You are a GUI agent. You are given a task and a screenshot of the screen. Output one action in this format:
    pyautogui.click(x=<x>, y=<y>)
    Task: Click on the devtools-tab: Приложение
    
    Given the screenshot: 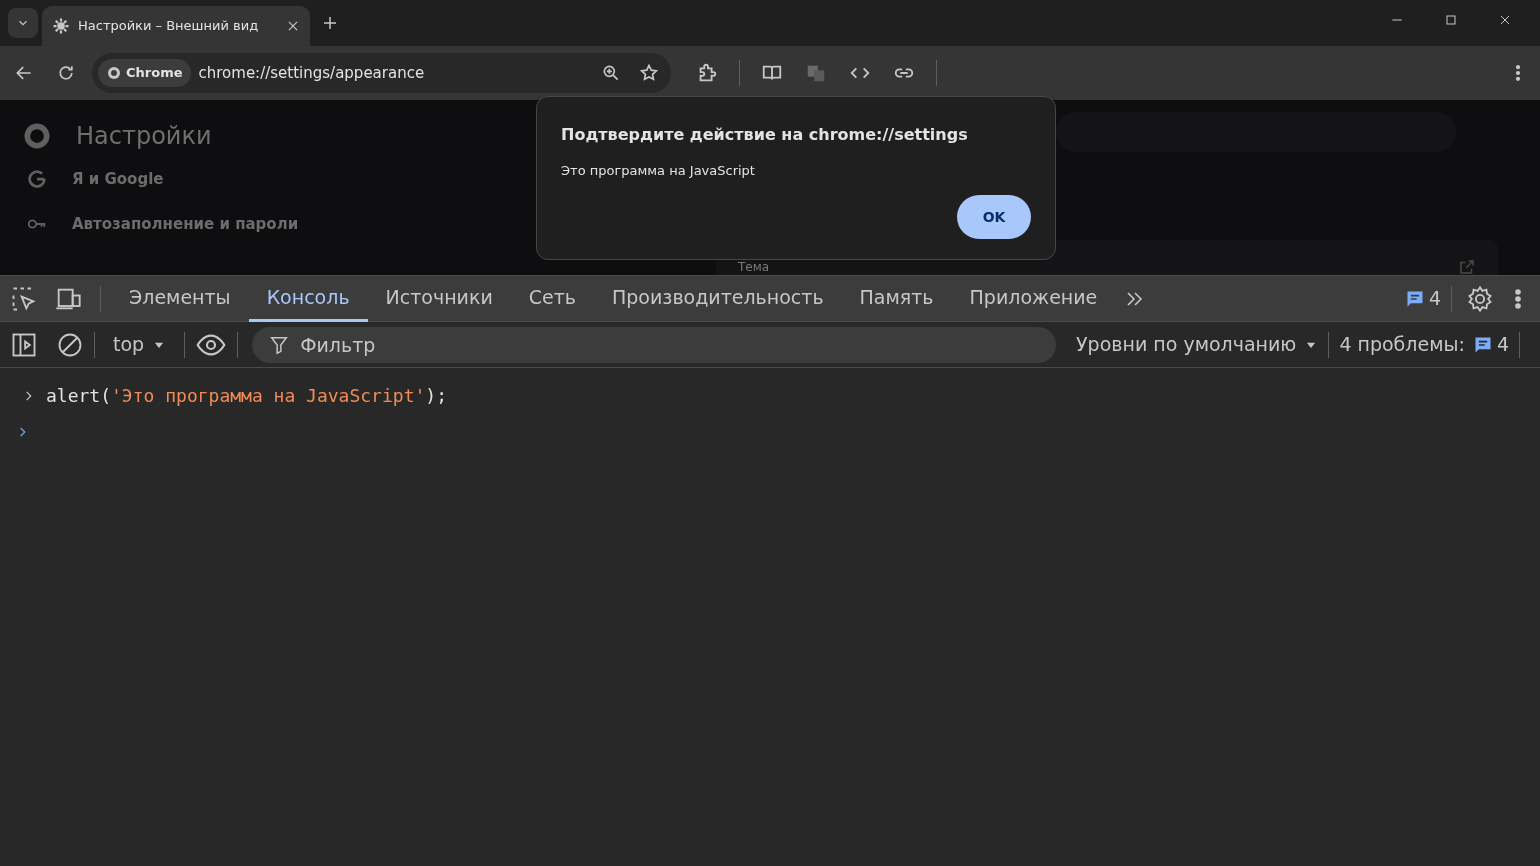 What is the action you would take?
    pyautogui.click(x=1033, y=298)
    